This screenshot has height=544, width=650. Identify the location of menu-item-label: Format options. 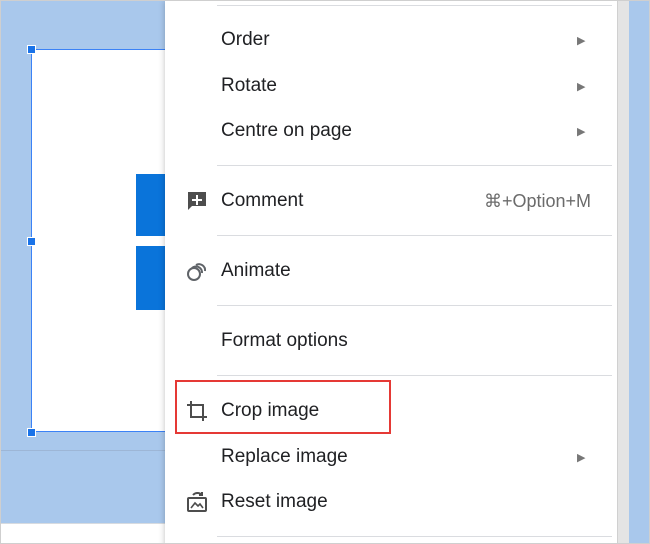
(284, 340).